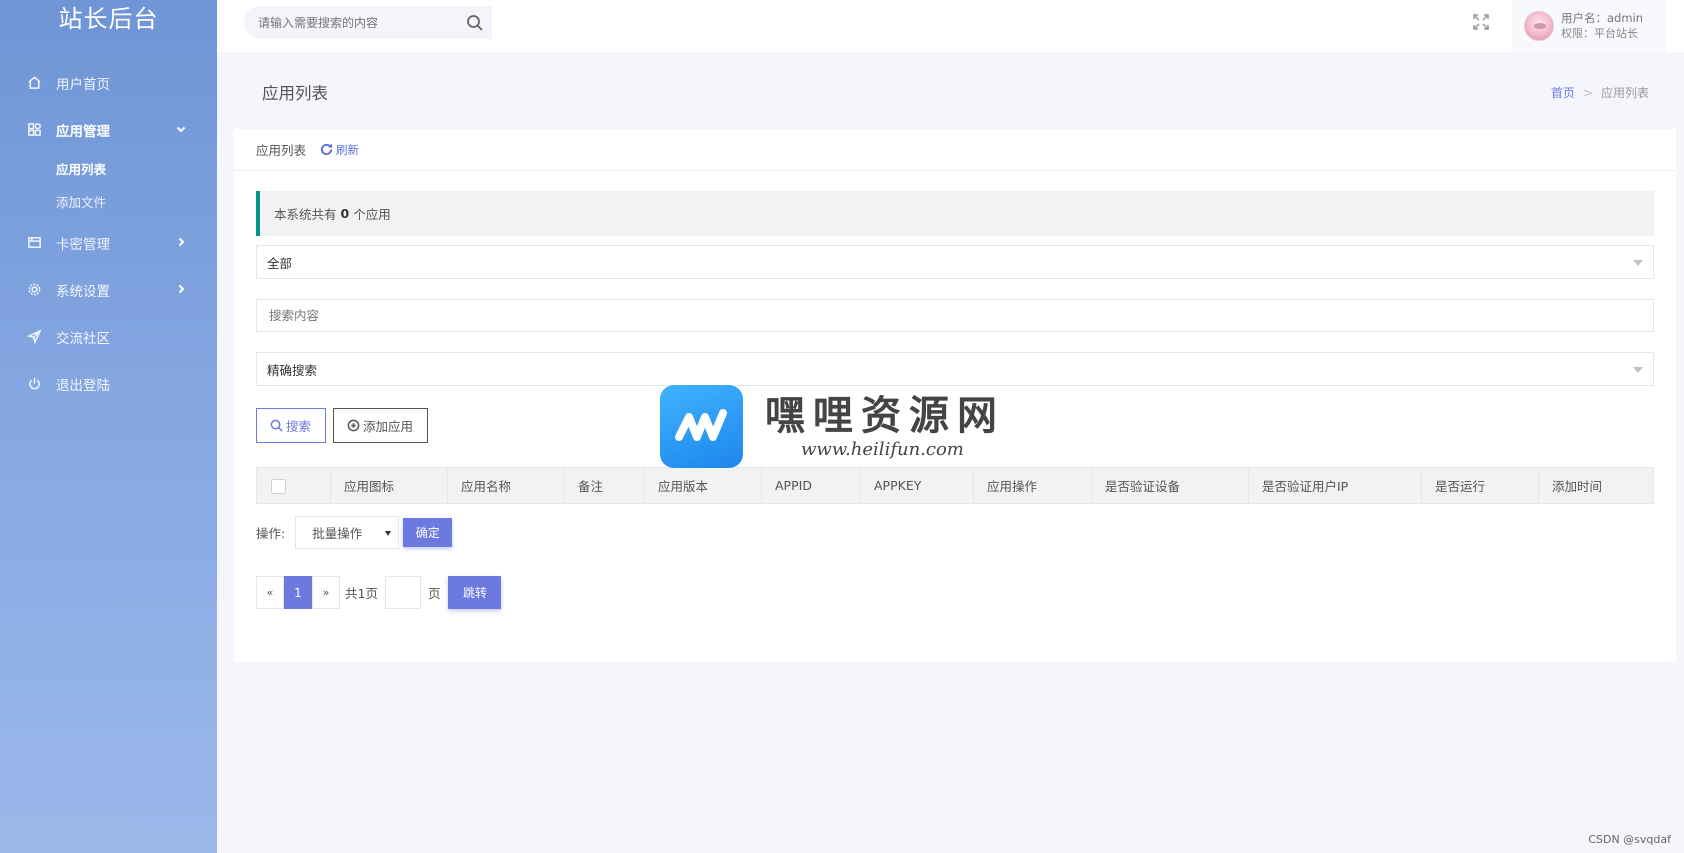 The height and width of the screenshot is (853, 1684). What do you see at coordinates (1629, 839) in the screenshot?
I see `footer-credit: CSDN @svqdaf` at bounding box center [1629, 839].